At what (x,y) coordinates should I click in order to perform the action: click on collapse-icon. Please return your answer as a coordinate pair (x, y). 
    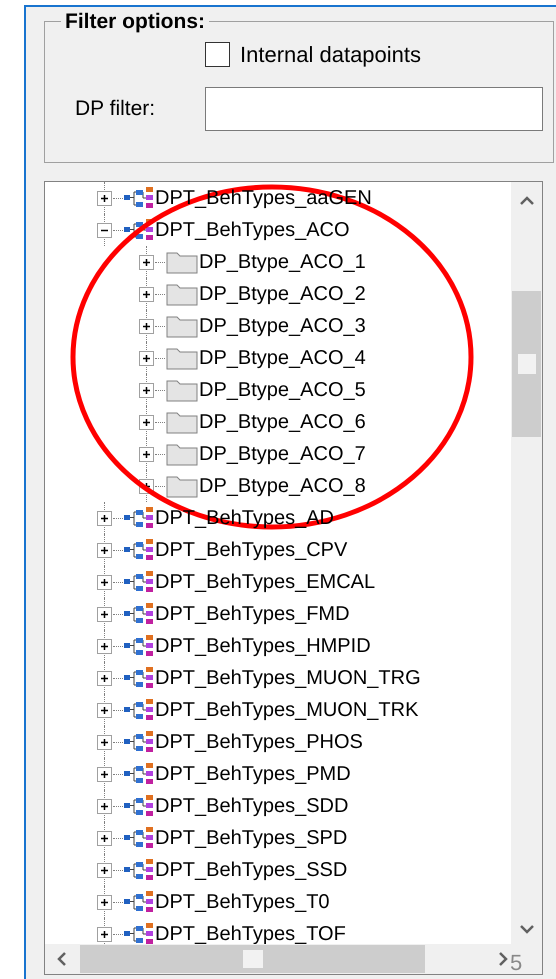
    Looking at the image, I should click on (104, 230).